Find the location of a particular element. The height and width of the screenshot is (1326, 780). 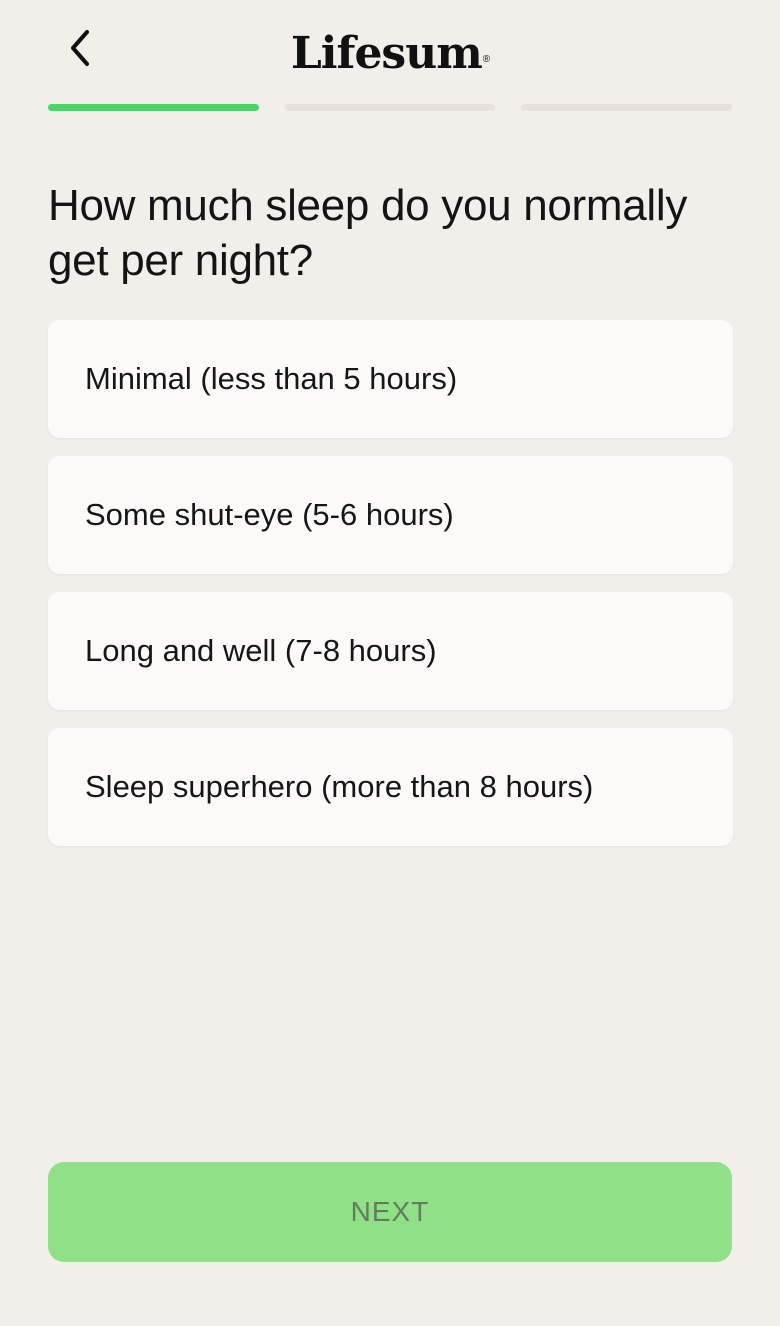

option-sleep-superhero: Sleep superhero (more than 8 hours) is located at coordinates (390, 787).